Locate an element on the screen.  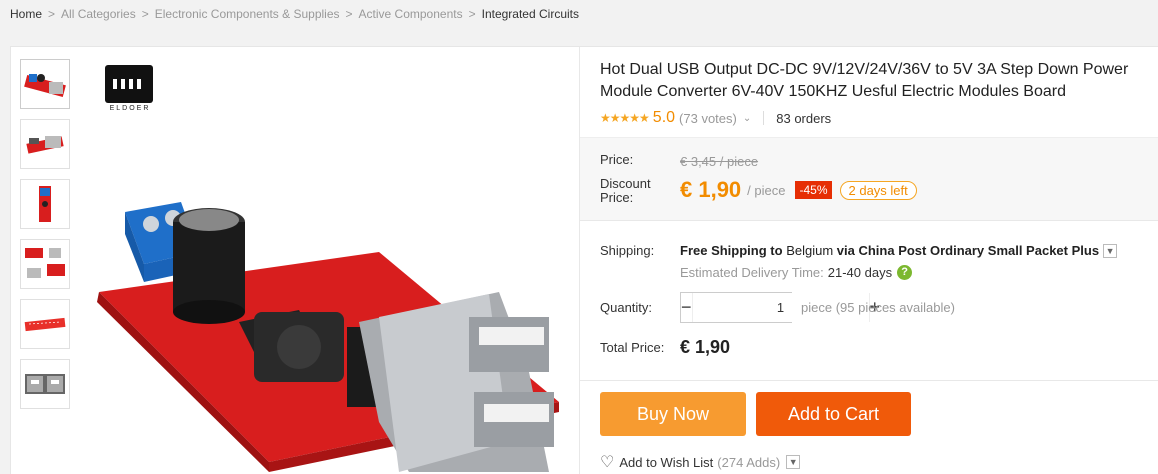
wishlist-row: ♡ Add to Wish List (274 Adds) ▼ is located at coordinates (700, 462).